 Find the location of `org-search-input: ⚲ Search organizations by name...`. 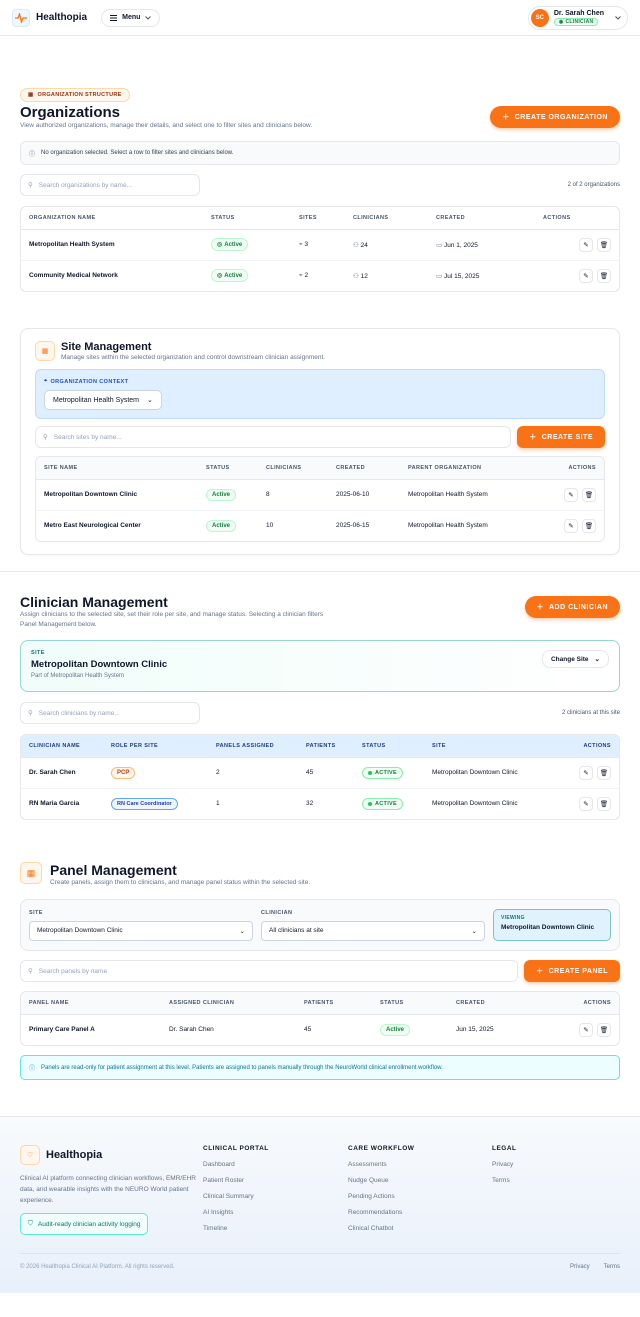

org-search-input: ⚲ Search organizations by name... is located at coordinates (110, 185).